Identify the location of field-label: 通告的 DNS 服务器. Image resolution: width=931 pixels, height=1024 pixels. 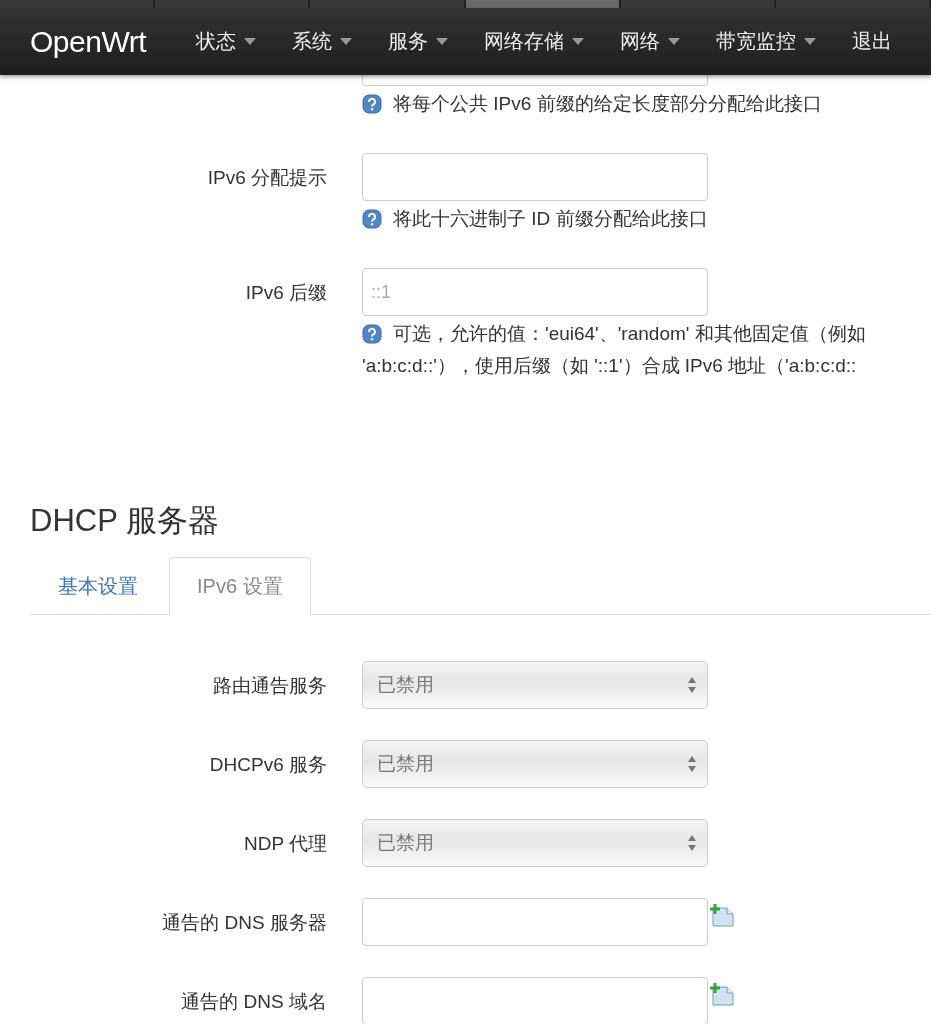
(244, 922).